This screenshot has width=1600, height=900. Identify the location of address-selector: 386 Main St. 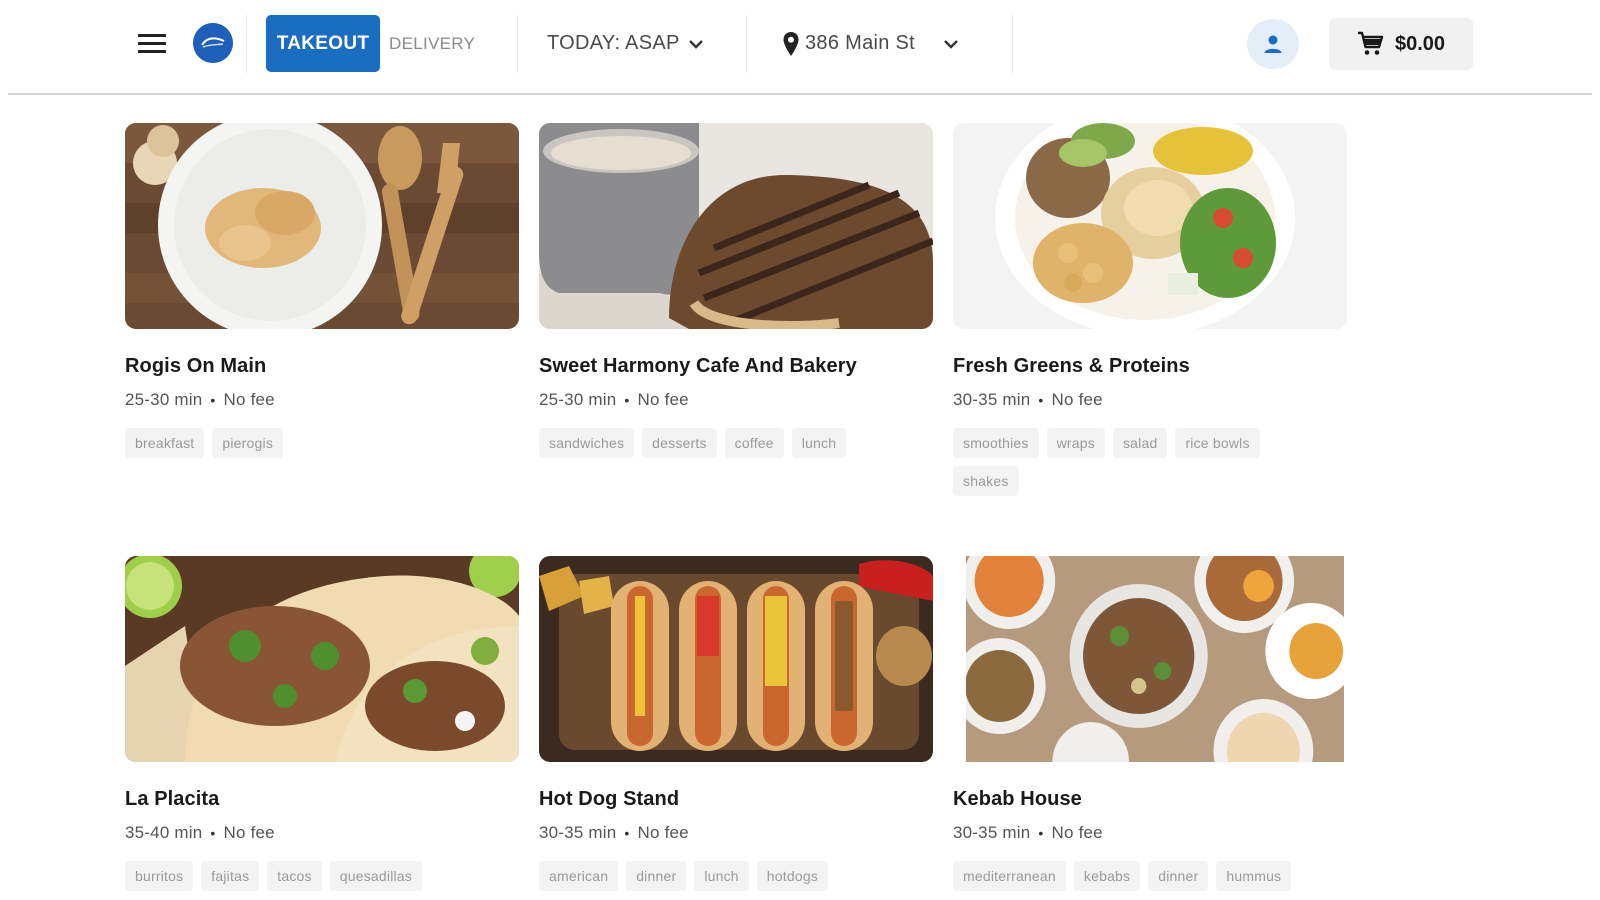
(870, 43).